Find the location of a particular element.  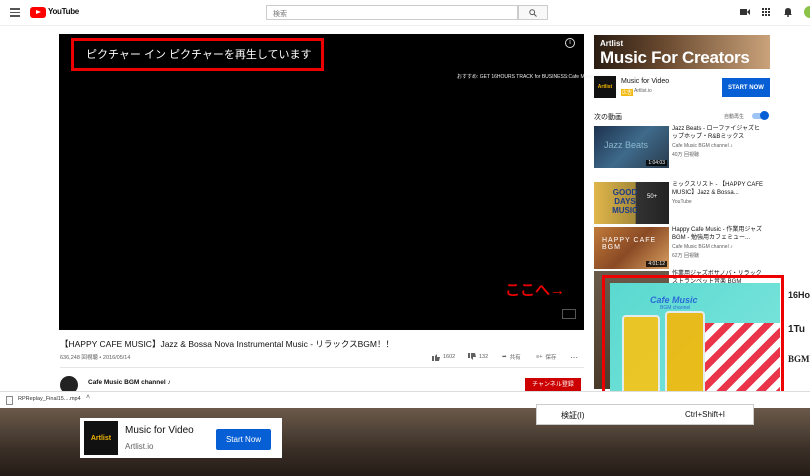

side-thumb-partial: 16Ho 1Tu BGM is located at coordinates (798, 337).